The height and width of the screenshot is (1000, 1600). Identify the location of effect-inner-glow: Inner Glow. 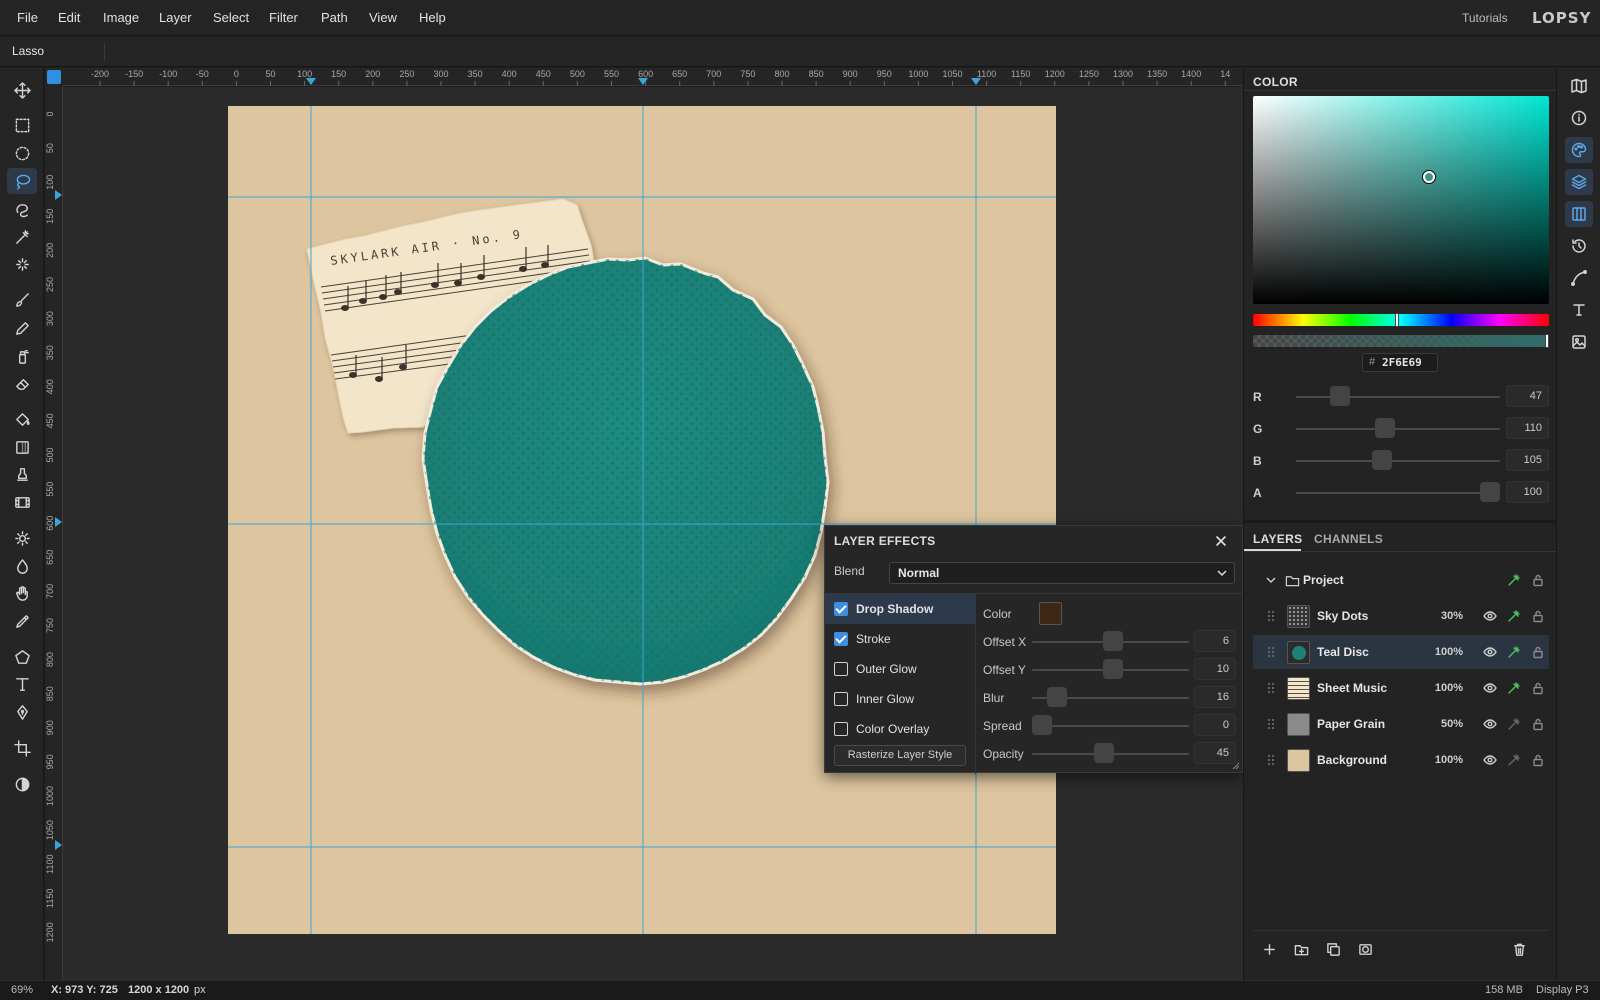
(900, 699).